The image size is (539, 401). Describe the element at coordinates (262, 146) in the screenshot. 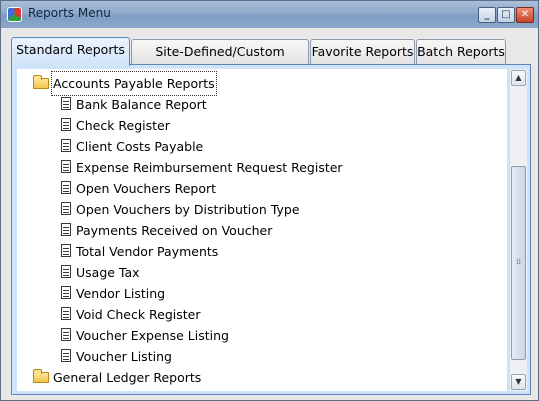

I see `report-item: Client Costs Payable` at that location.